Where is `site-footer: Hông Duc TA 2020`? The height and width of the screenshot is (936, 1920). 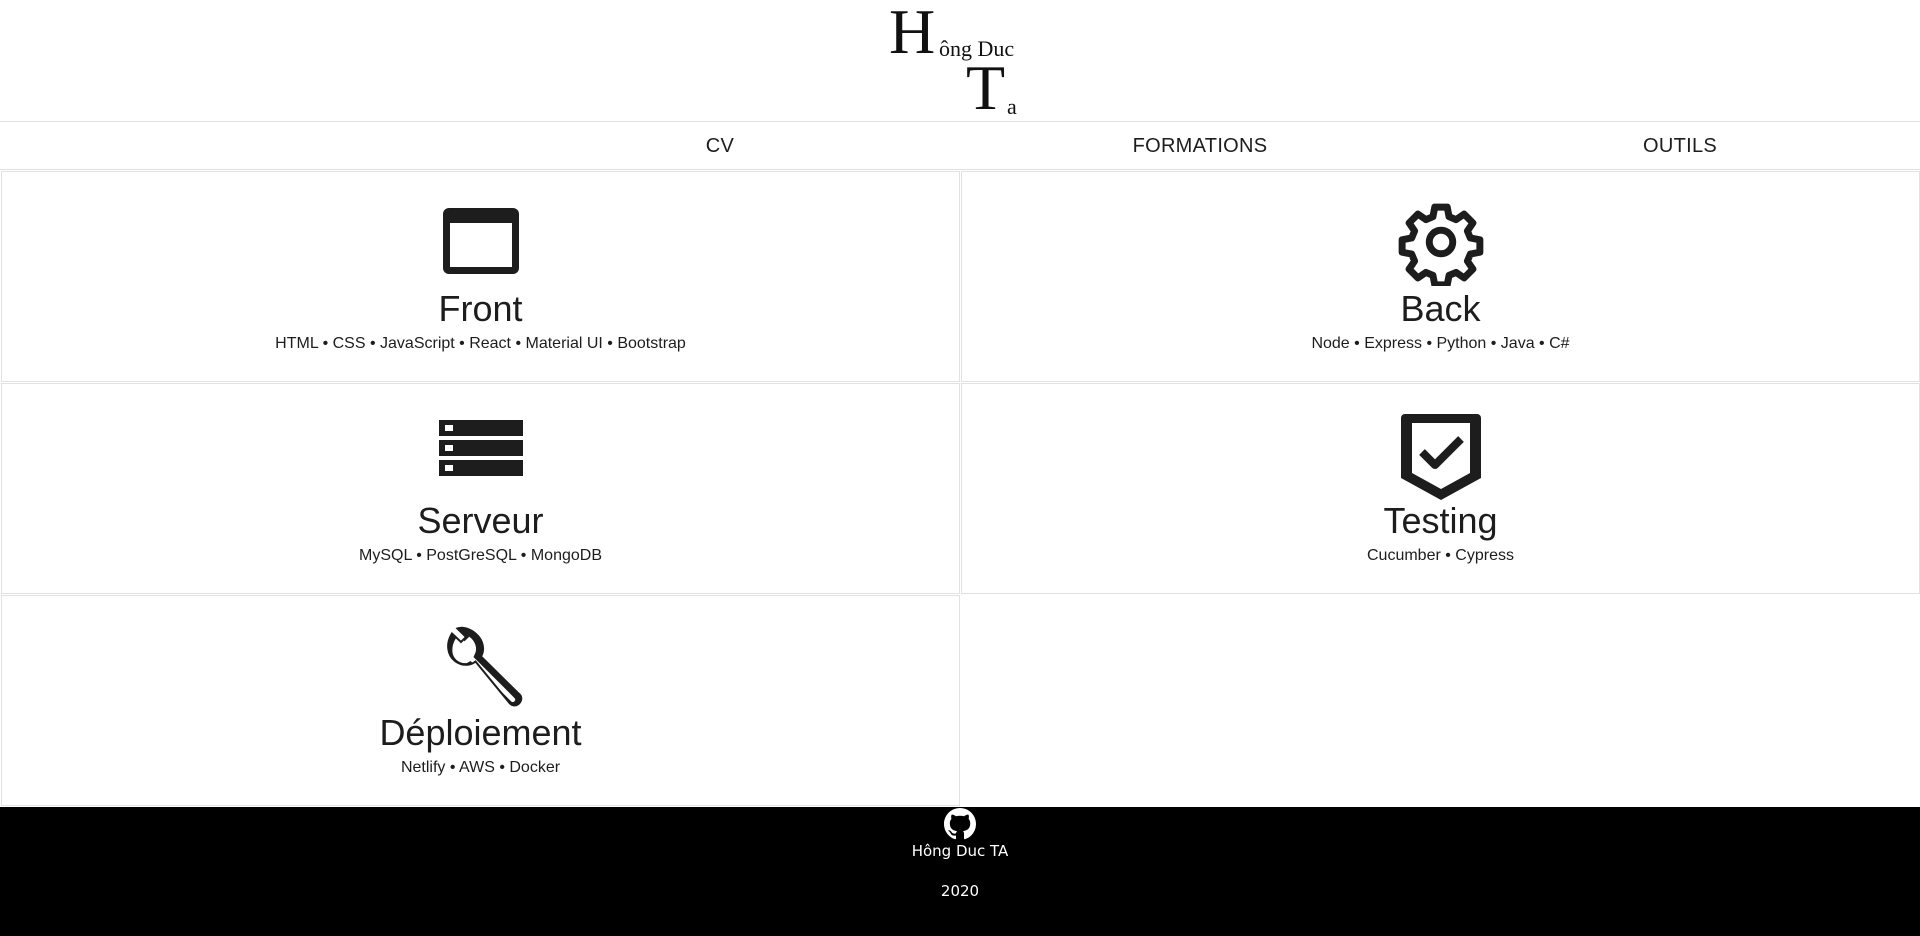 site-footer: Hông Duc TA 2020 is located at coordinates (960, 871).